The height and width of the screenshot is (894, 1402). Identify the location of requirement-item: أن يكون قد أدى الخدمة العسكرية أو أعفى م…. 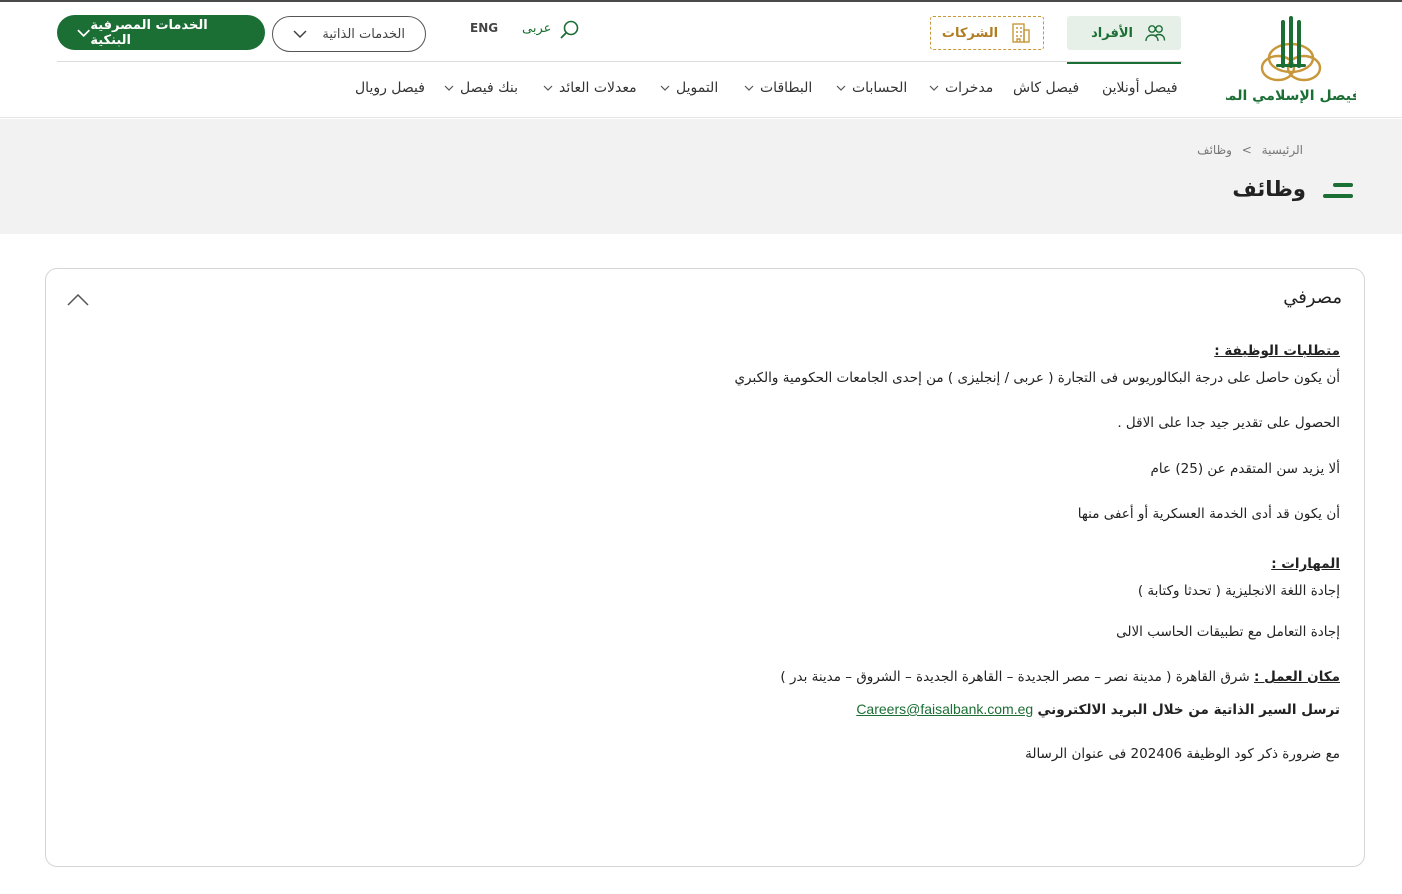
(1208, 514).